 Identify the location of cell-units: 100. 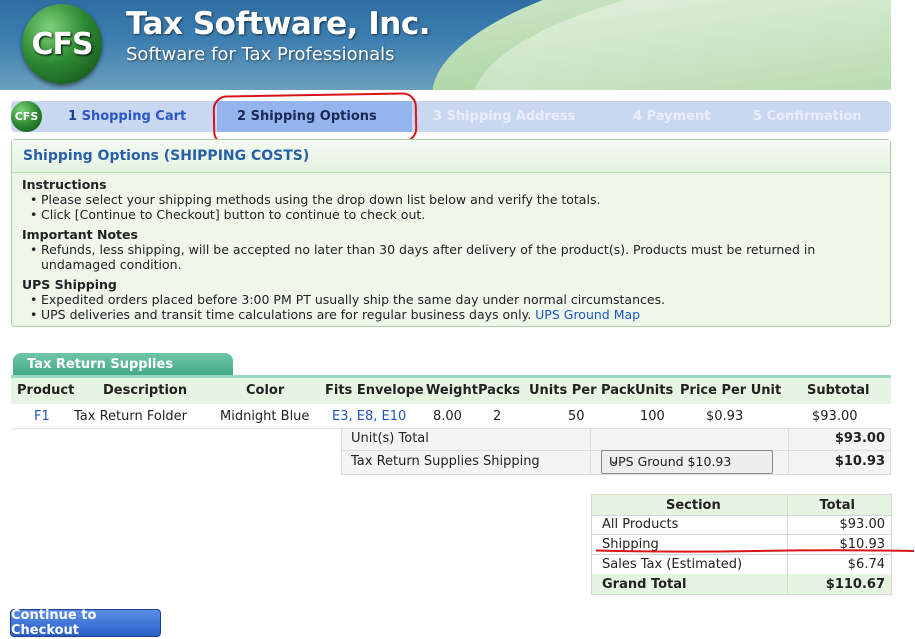
(652, 416).